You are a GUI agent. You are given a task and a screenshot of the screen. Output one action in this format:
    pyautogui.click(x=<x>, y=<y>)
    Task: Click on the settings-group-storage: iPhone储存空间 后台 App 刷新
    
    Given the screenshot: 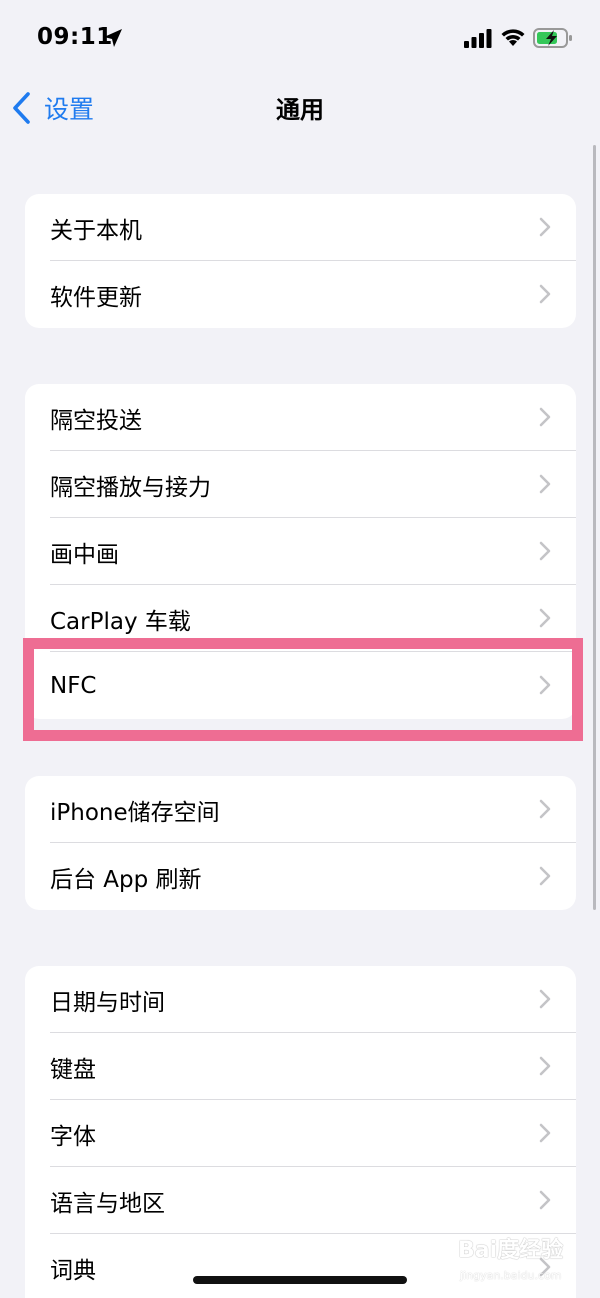 What is the action you would take?
    pyautogui.click(x=300, y=843)
    